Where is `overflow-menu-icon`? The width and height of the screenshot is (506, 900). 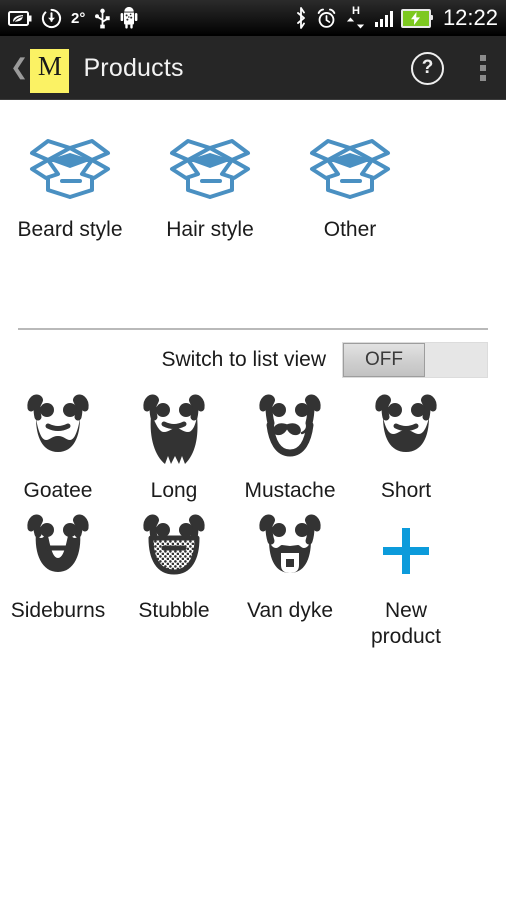
overflow-menu-icon is located at coordinates (483, 68).